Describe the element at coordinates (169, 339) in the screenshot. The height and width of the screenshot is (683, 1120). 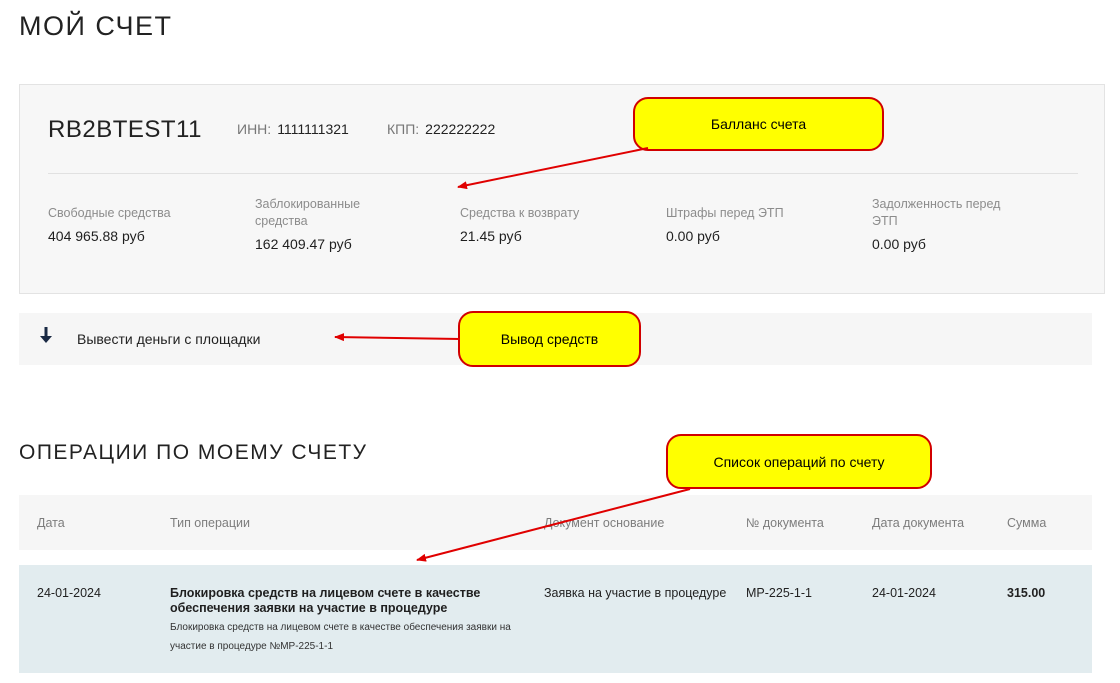
I see `withdraw-label: Вывести деньги с площадки` at that location.